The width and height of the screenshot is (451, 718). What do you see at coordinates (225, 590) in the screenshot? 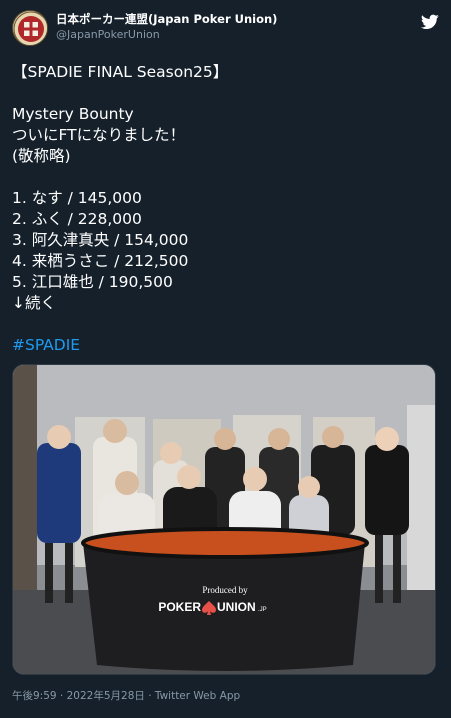
I see `table-sign-produced-by: Produced by` at bounding box center [225, 590].